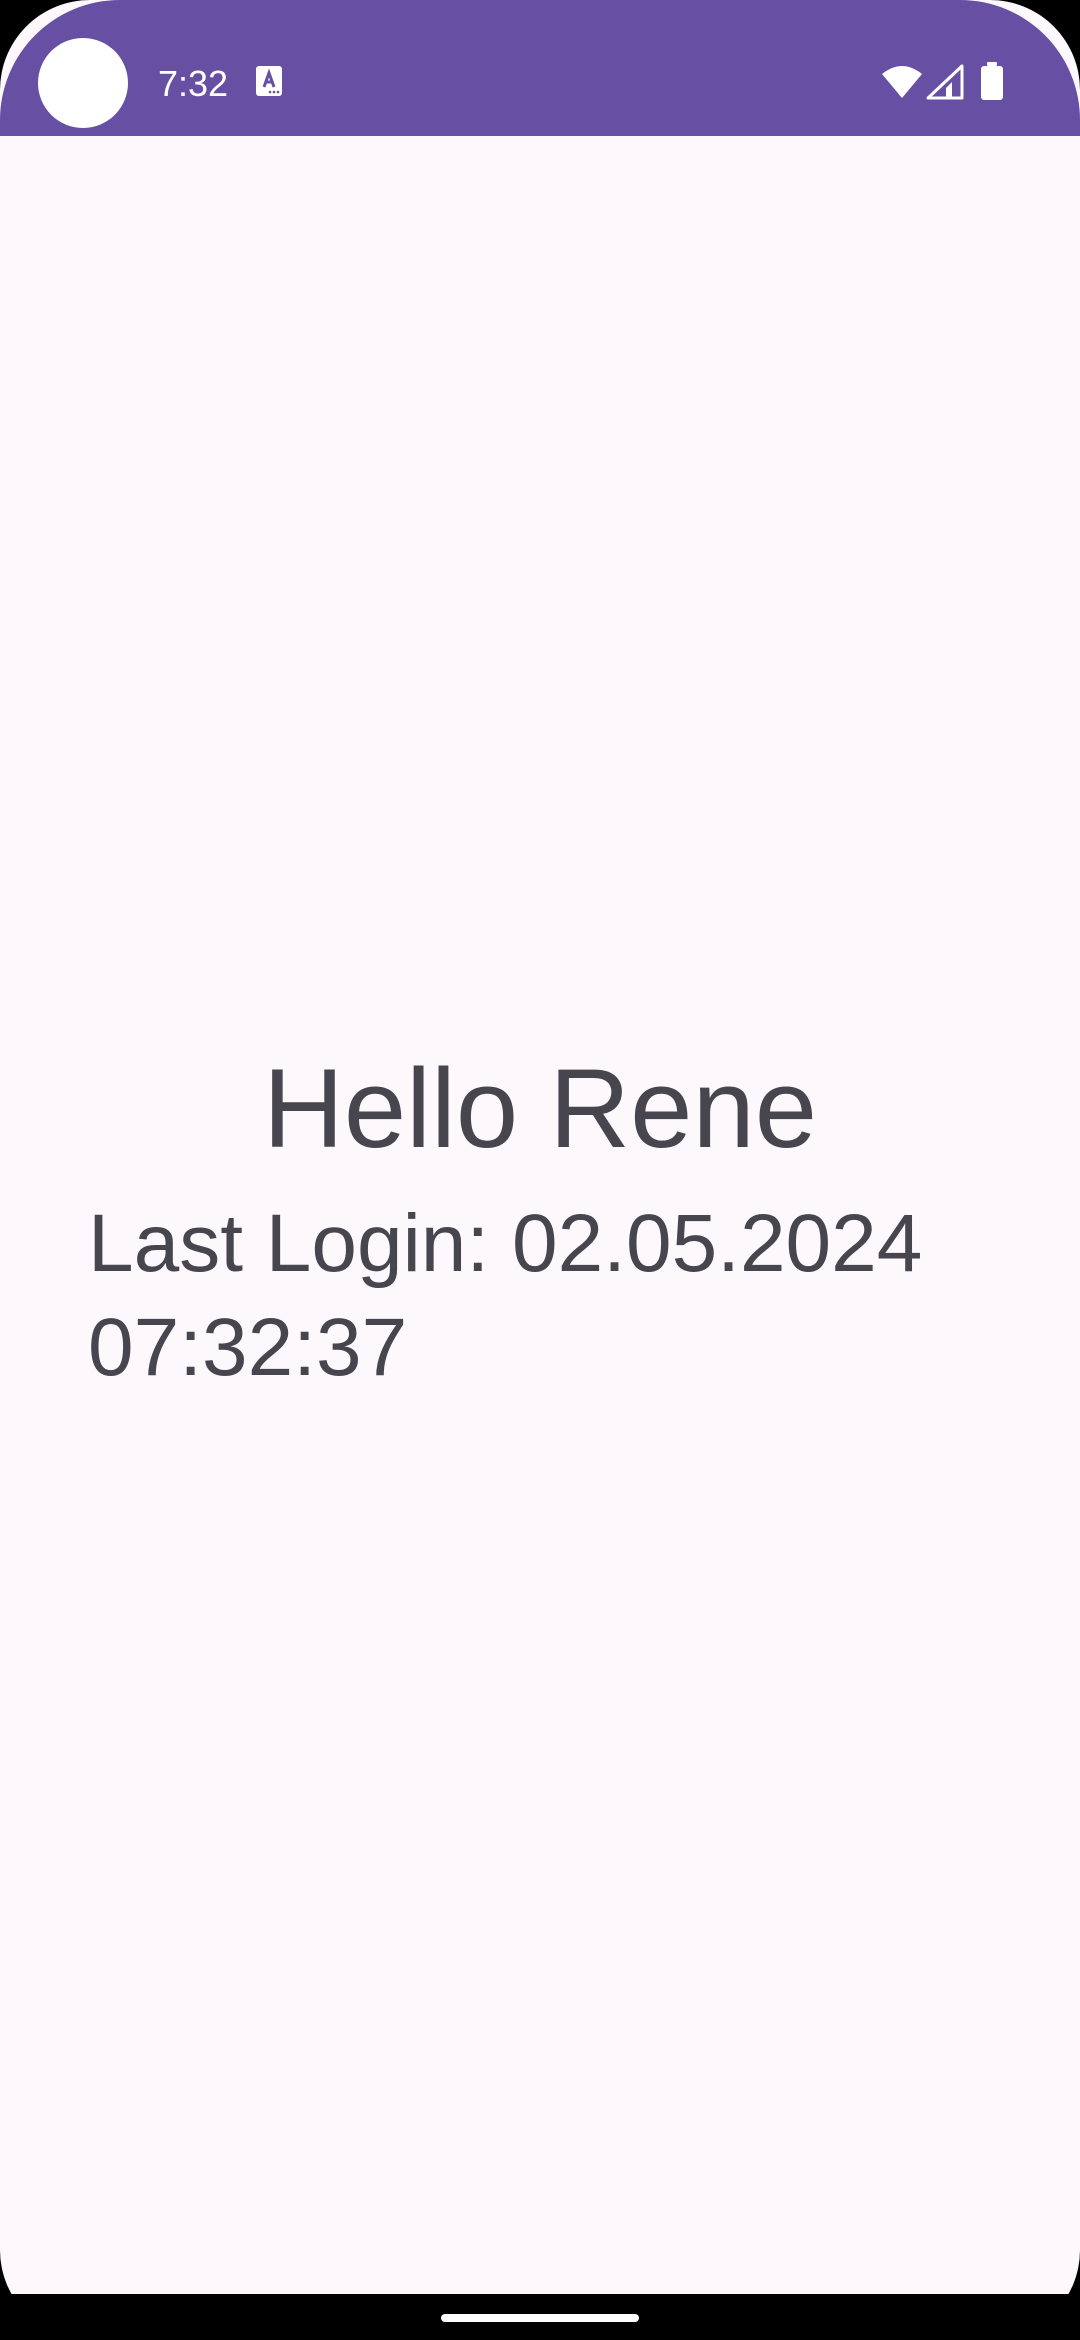  I want to click on cell-signal-icon, so click(945, 82).